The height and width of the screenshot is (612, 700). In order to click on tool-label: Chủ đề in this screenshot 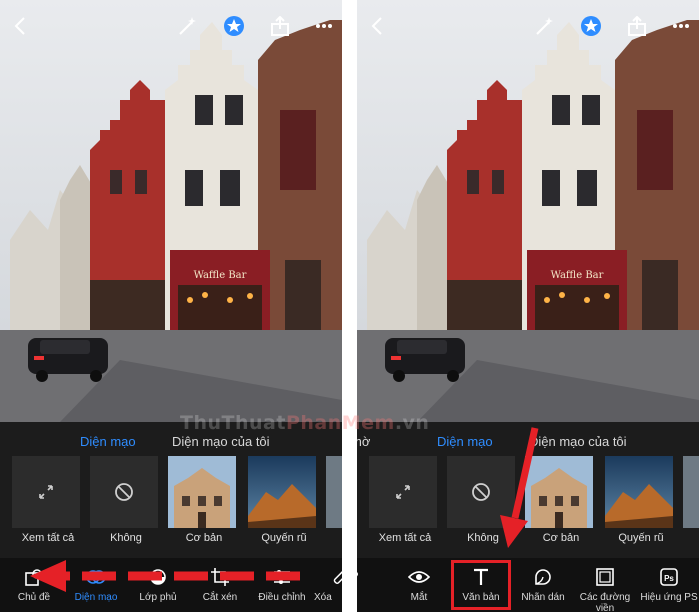, I will do `click(34, 597)`.